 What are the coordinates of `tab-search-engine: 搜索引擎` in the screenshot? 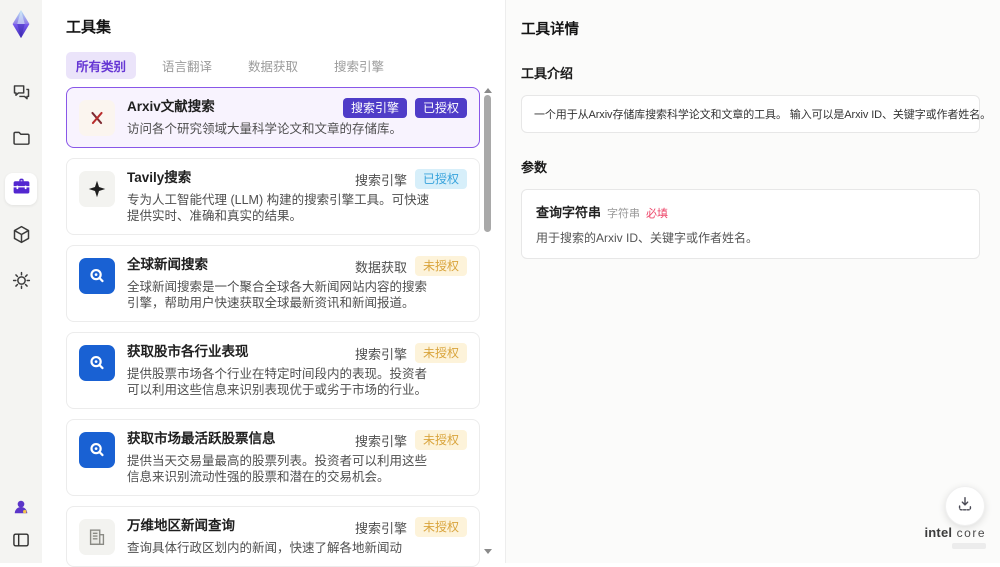 It's located at (359, 65).